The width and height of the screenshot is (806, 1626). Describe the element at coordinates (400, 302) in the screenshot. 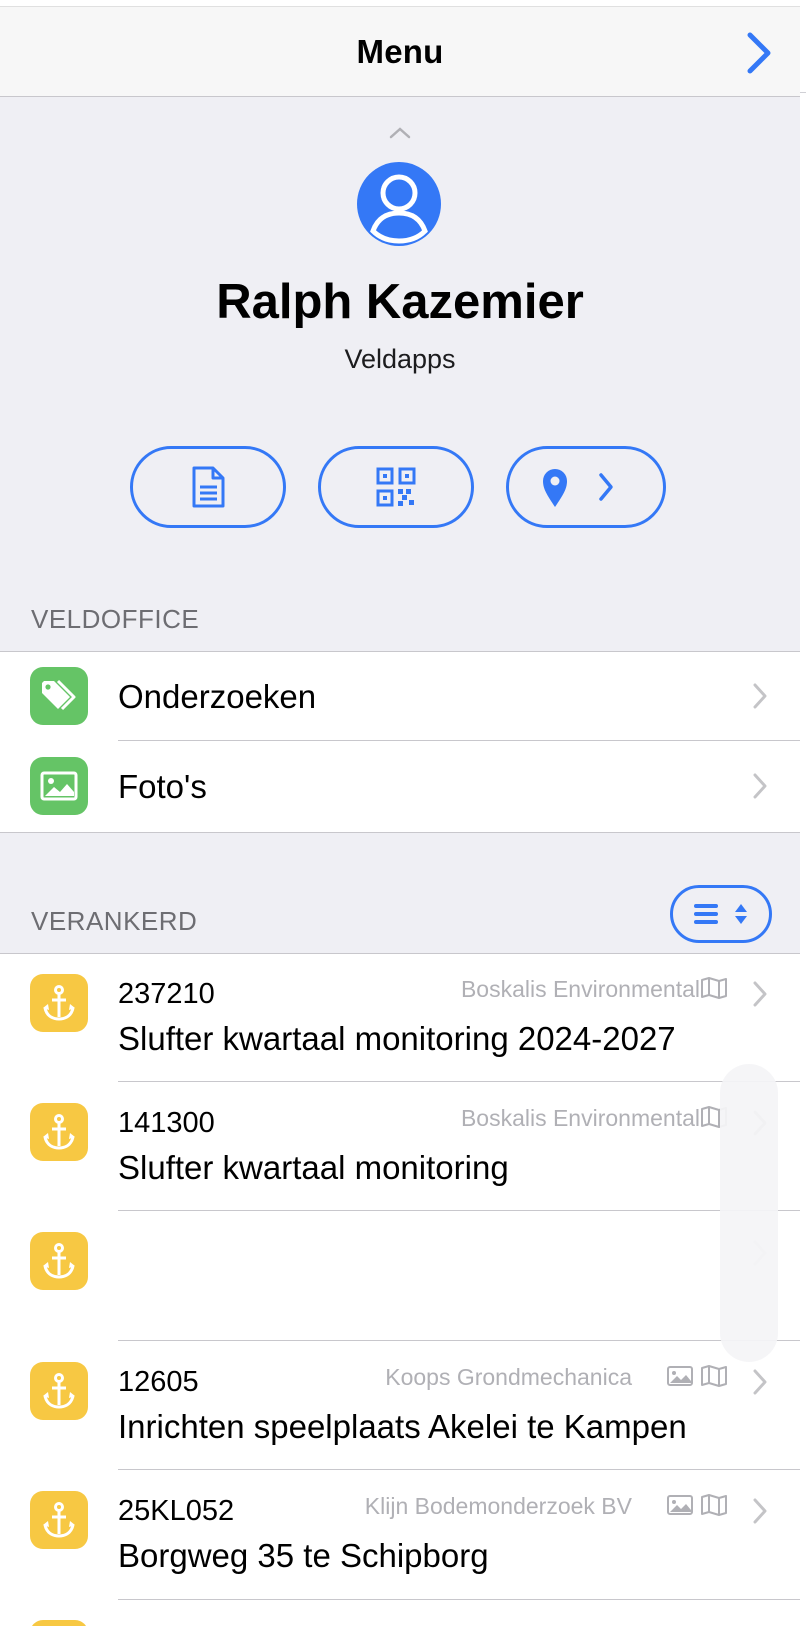

I see `user-name: Ralph Kazemier` at that location.